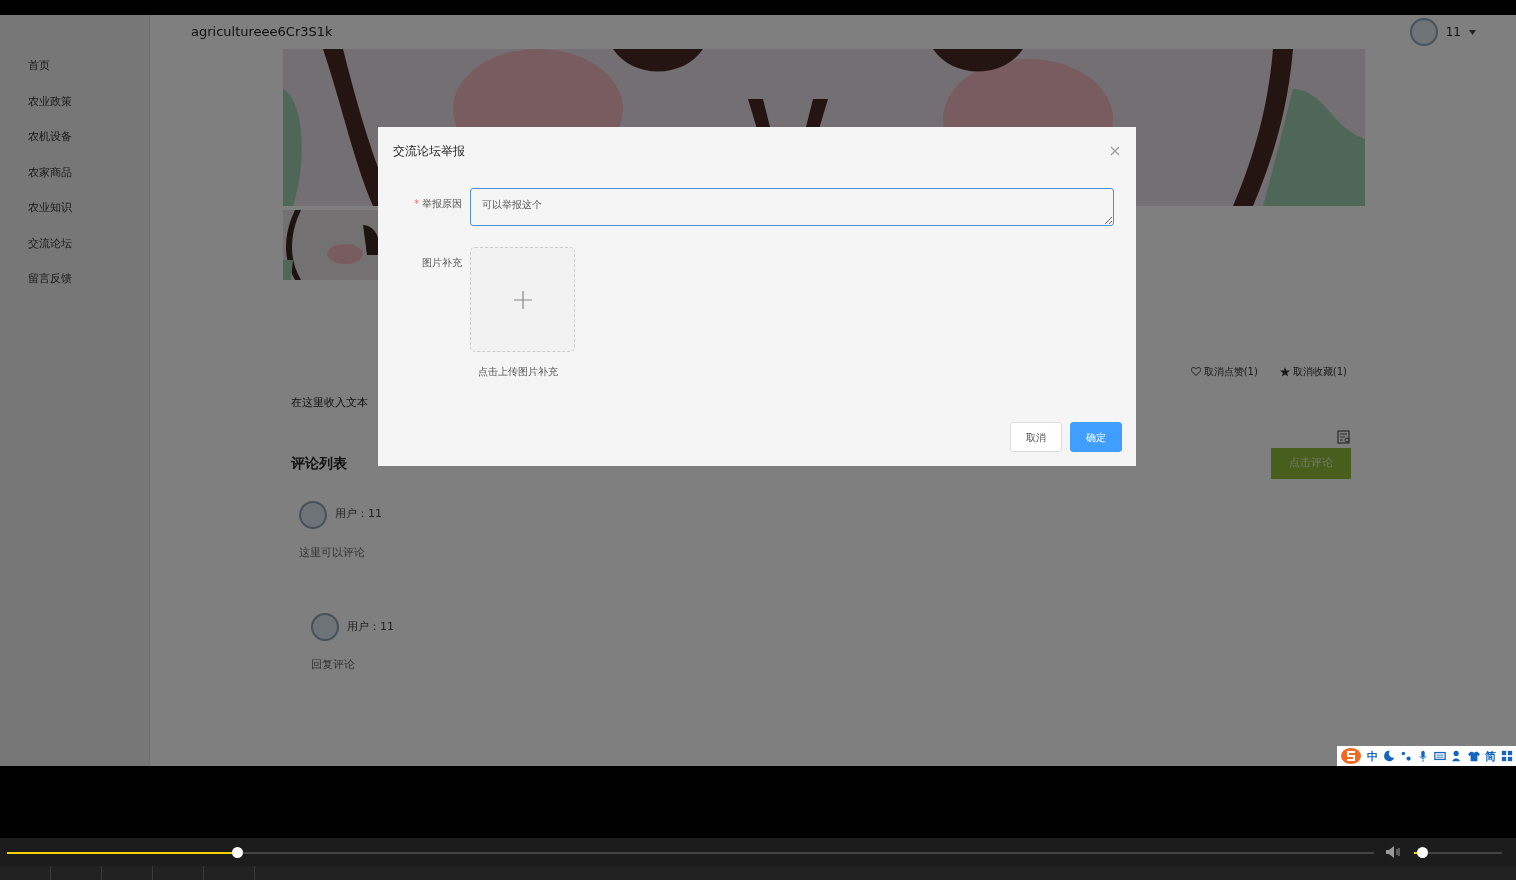 The image size is (1516, 880). Describe the element at coordinates (74, 246) in the screenshot. I see `sidebar-item: 交流论坛` at that location.